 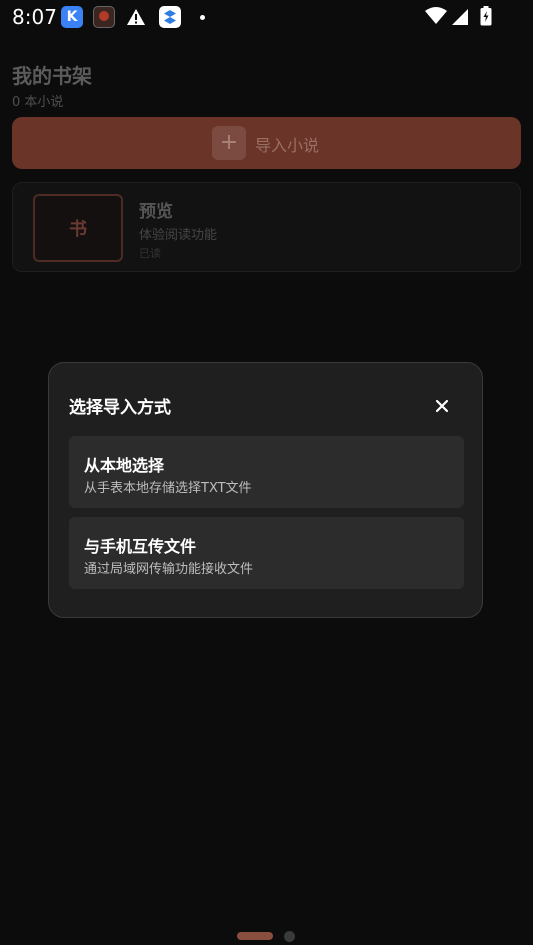 I want to click on book-cover: 书, so click(x=78, y=228).